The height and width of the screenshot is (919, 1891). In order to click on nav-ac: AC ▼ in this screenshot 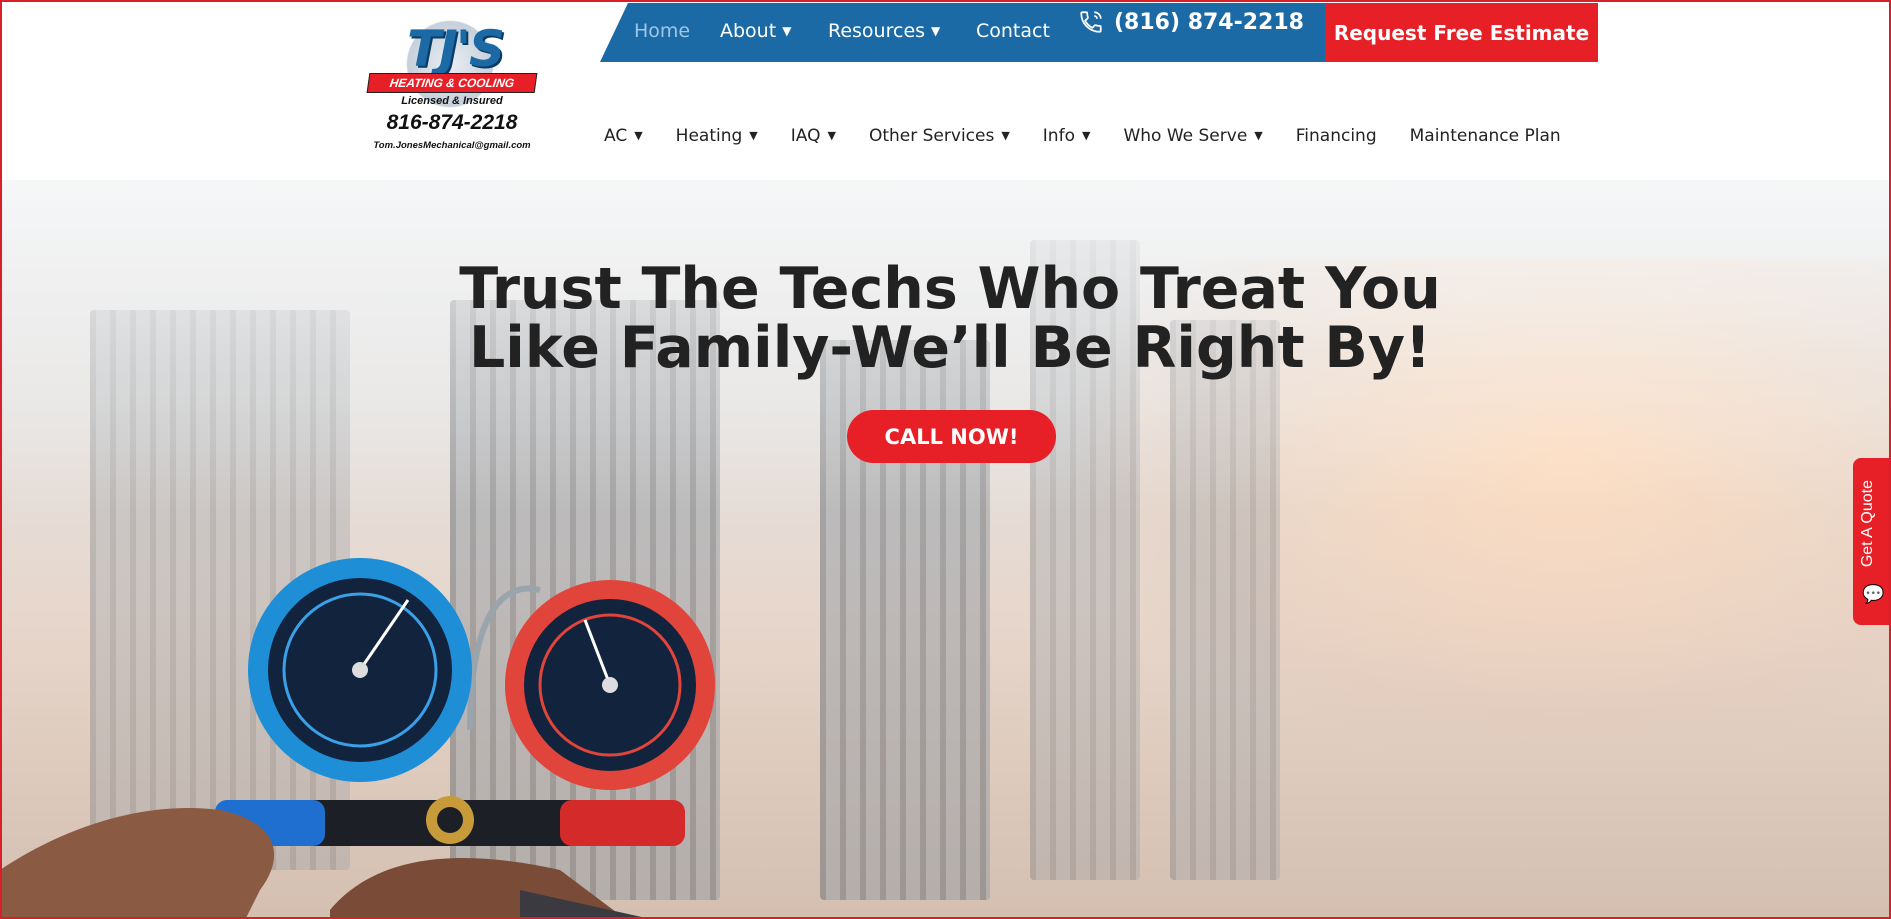, I will do `click(623, 136)`.